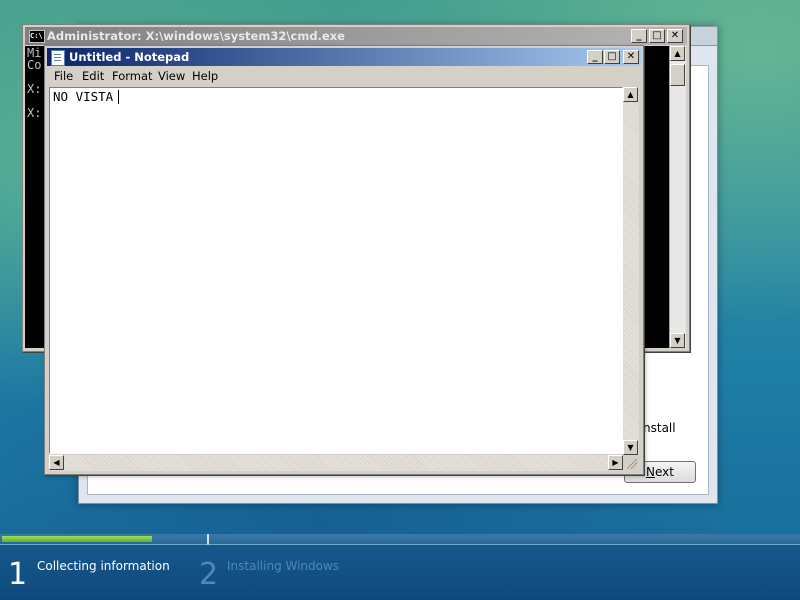 This screenshot has height=600, width=800. Describe the element at coordinates (630, 94) in the screenshot. I see `notepad-scroll-up-icon: ▲` at that location.